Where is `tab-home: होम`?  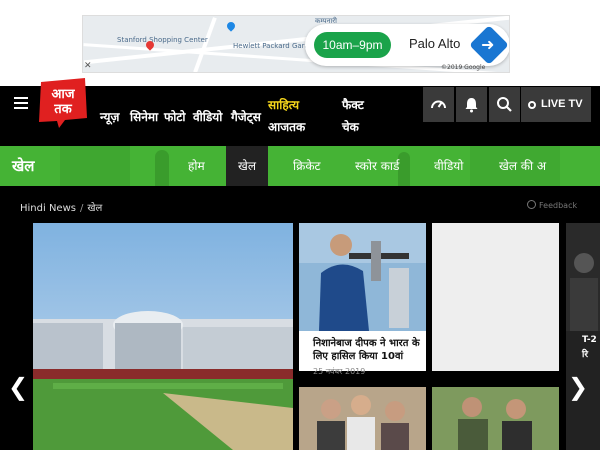 tab-home: होम is located at coordinates (196, 166).